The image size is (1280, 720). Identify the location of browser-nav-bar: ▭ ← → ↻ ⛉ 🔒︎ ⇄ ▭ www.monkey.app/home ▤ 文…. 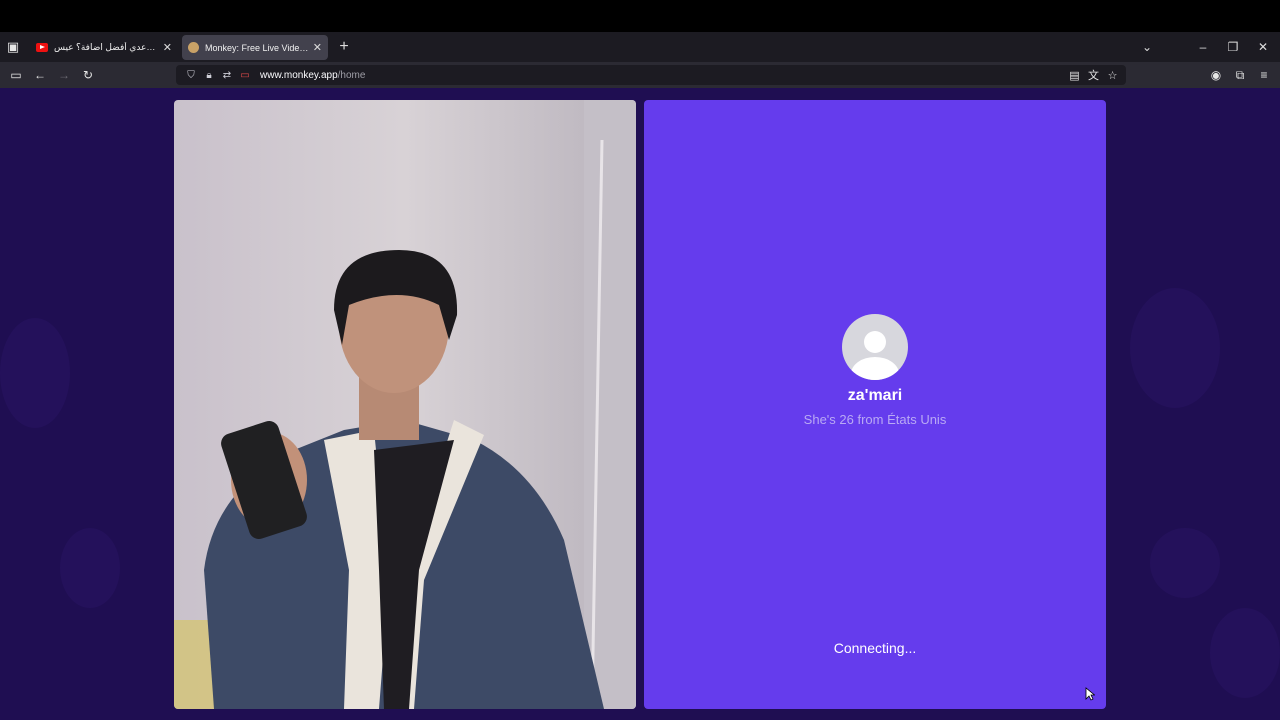
(640, 75).